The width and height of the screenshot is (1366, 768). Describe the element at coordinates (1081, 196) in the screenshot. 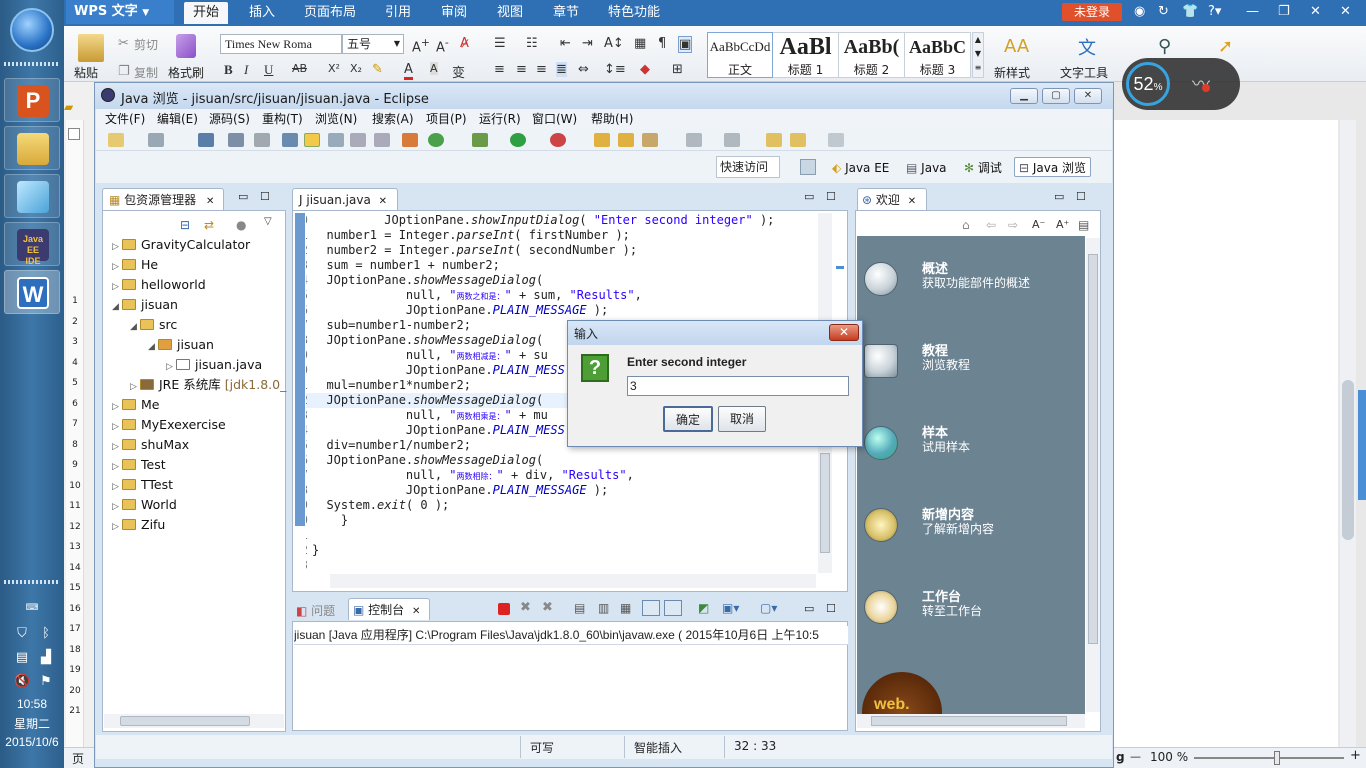

I see `maximize-view-icon: ☐` at that location.